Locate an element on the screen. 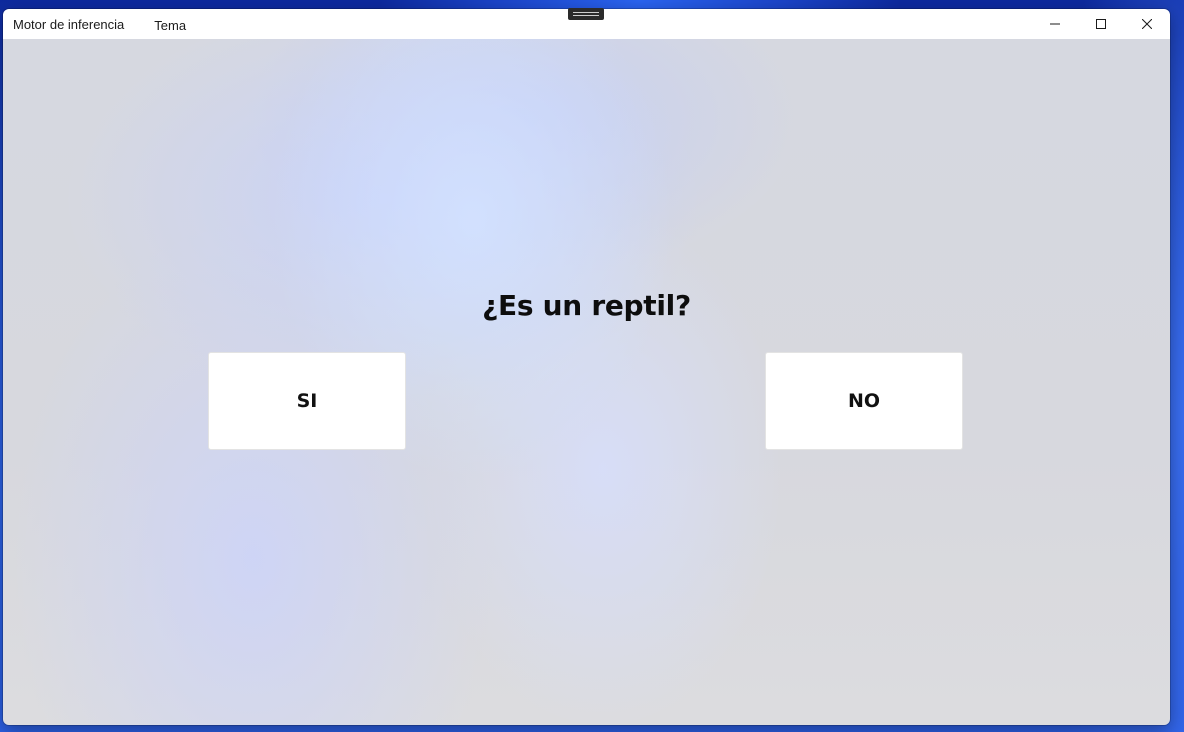 The image size is (1184, 732). caption-buttons is located at coordinates (1101, 24).